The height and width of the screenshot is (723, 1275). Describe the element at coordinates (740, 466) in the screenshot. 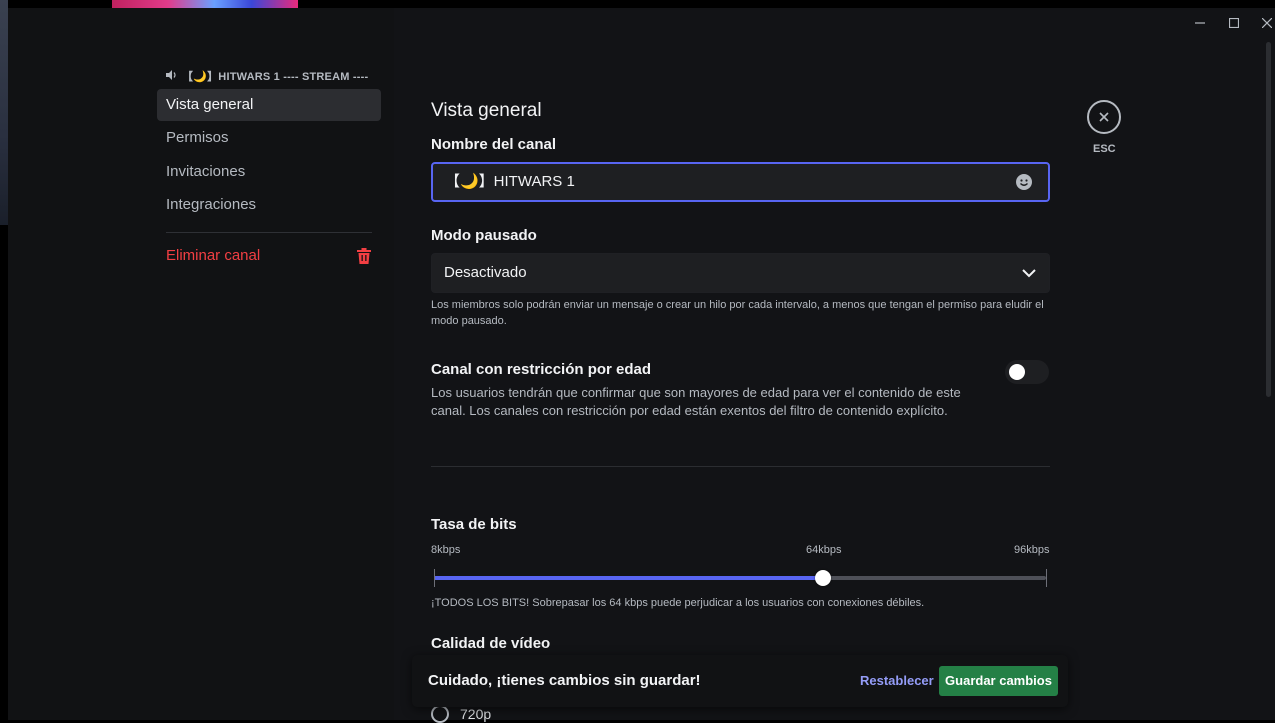

I see `section-divider` at that location.